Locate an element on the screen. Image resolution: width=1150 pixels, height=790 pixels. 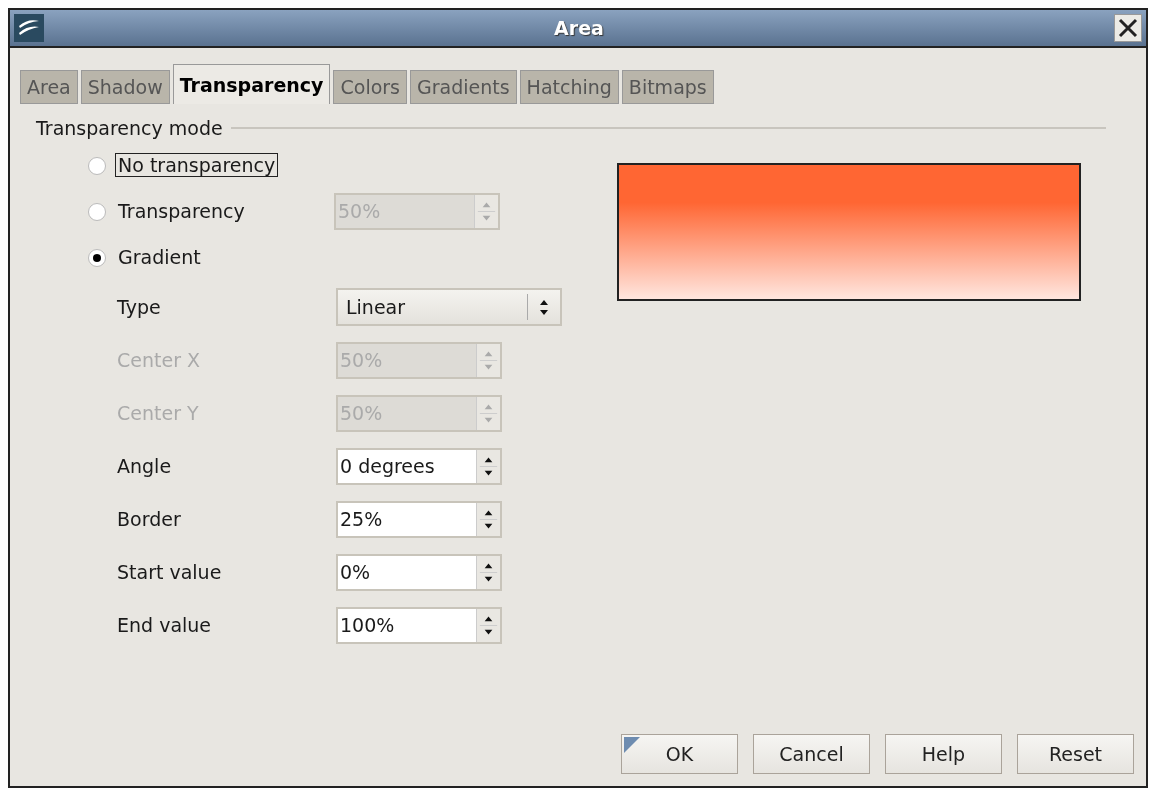
type-dropdown: Linear is located at coordinates (449, 307).